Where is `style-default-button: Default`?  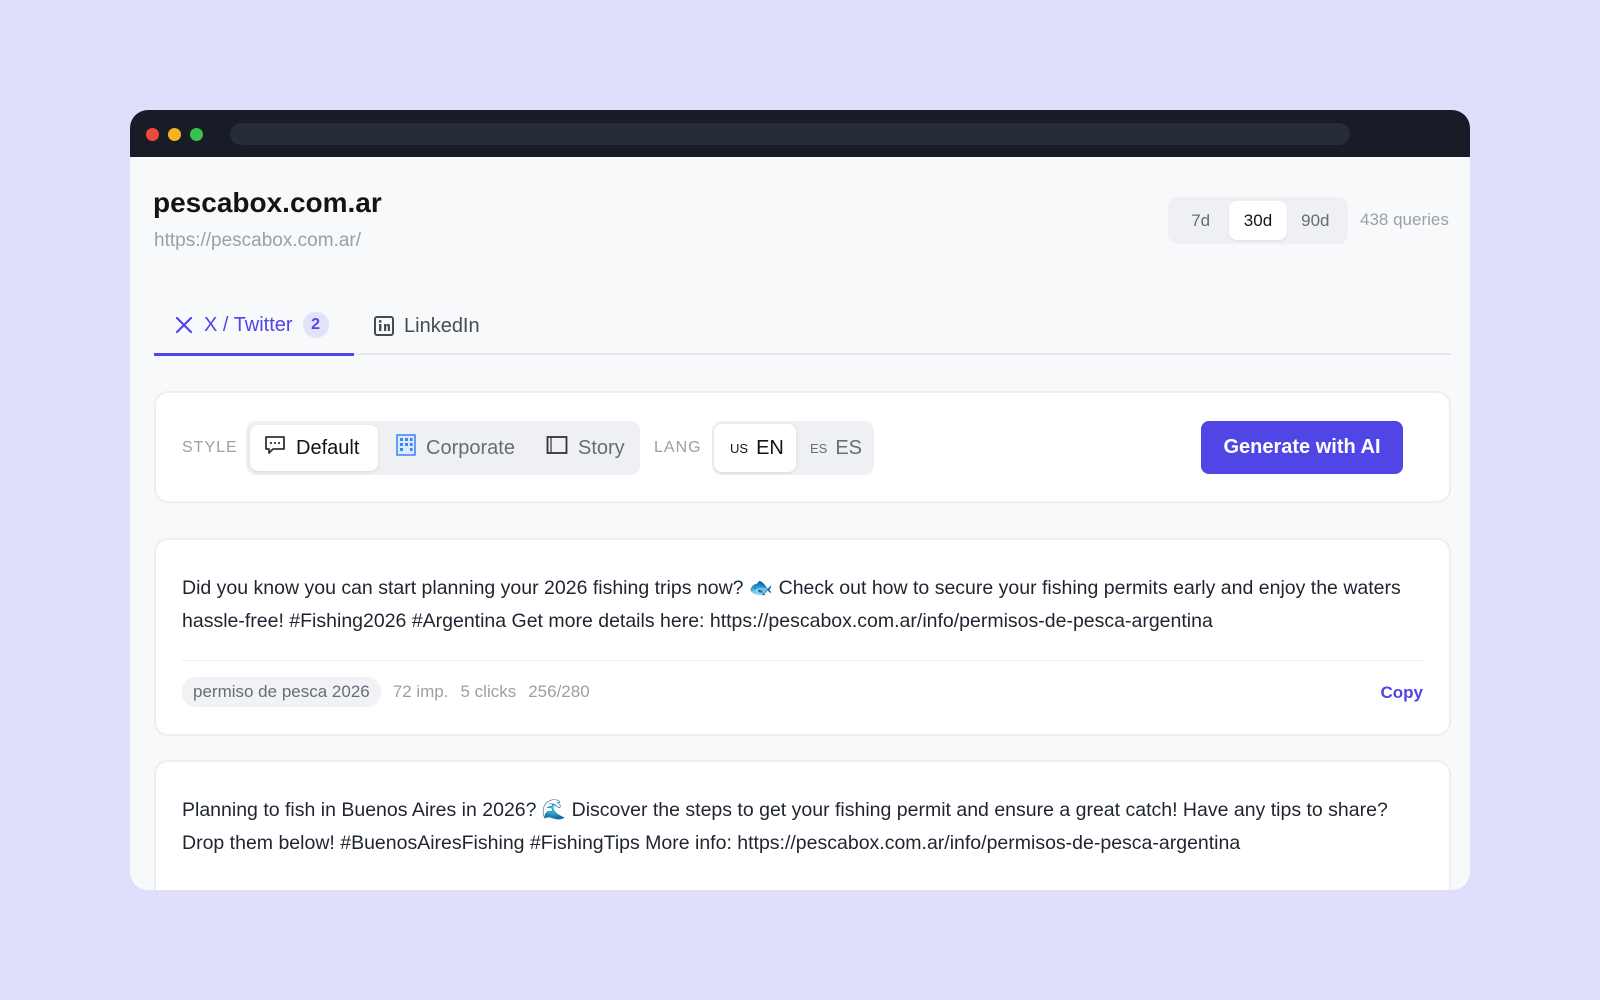 style-default-button: Default is located at coordinates (314, 448).